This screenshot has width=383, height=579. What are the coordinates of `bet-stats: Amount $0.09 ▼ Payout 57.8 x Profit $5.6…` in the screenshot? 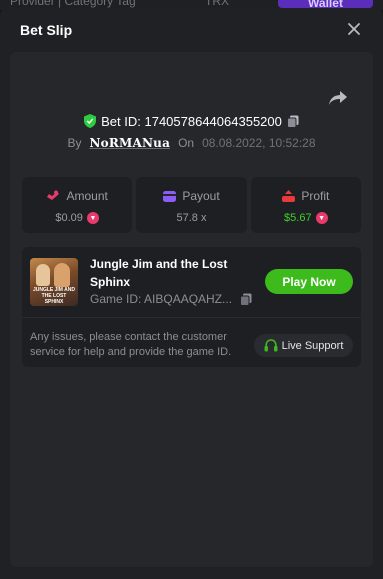 It's located at (191, 205).